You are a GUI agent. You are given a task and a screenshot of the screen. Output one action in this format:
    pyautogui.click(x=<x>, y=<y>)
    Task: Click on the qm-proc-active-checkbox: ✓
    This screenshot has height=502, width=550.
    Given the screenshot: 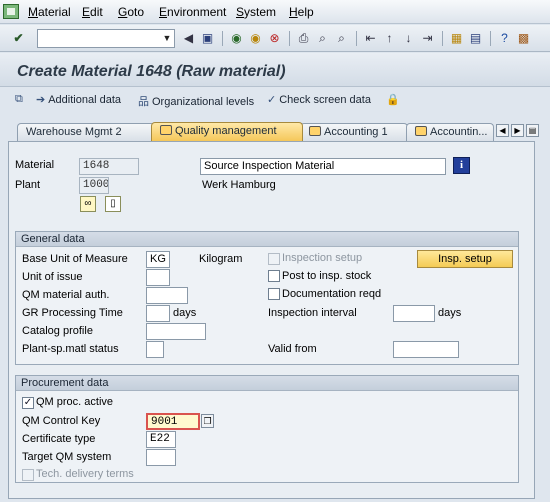 What is the action you would take?
    pyautogui.click(x=28, y=403)
    